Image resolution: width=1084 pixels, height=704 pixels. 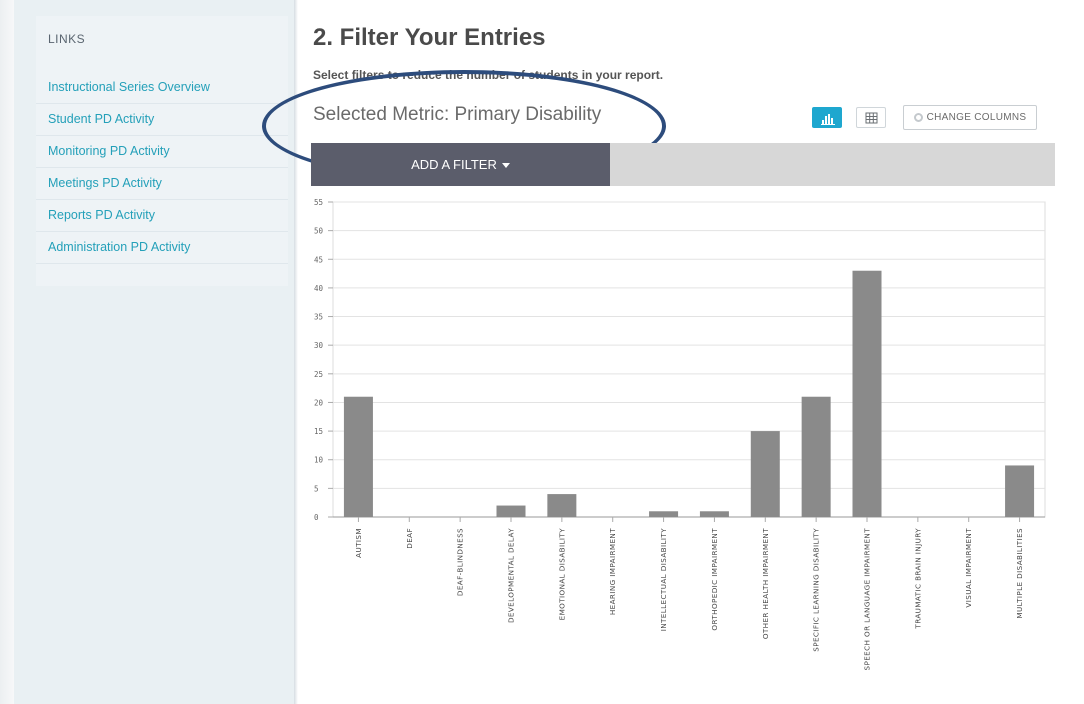 I want to click on x-tick-label: DEAF-BLINDNESS, so click(x=460, y=562).